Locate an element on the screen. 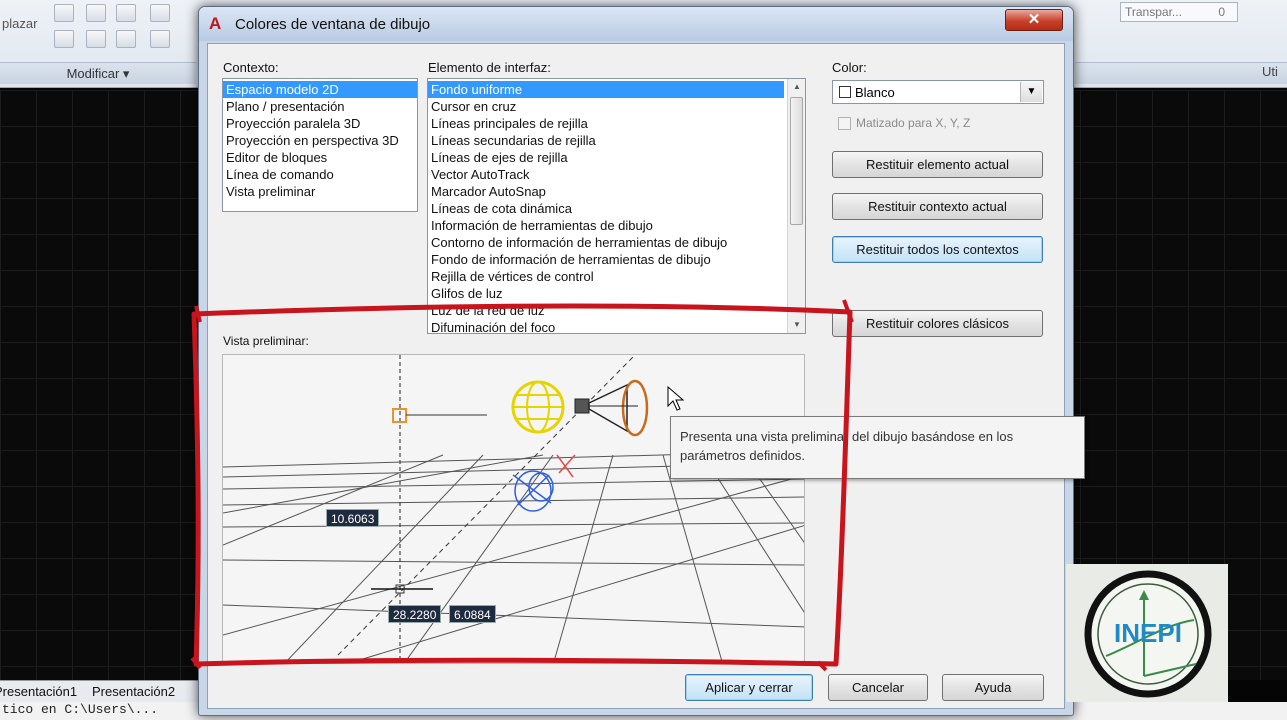  stretch-icon is located at coordinates (64, 13).